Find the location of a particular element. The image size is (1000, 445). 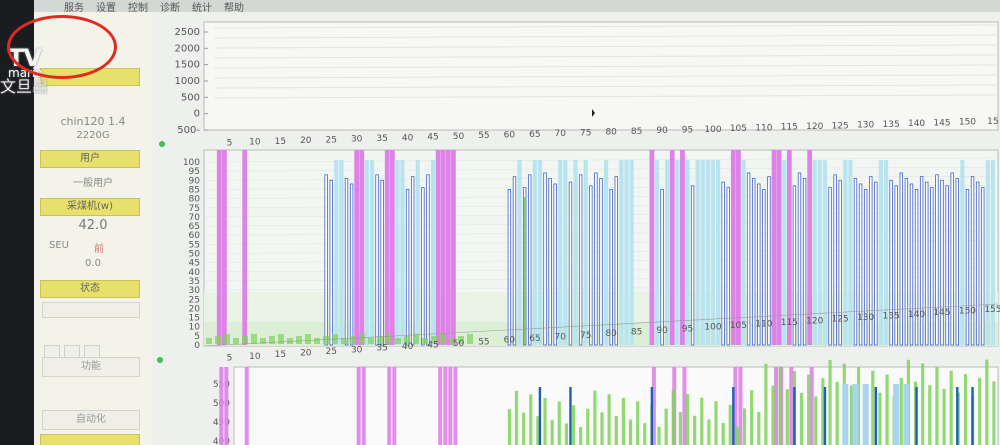

pressure-lightblue-bar is located at coordinates (896, 414).